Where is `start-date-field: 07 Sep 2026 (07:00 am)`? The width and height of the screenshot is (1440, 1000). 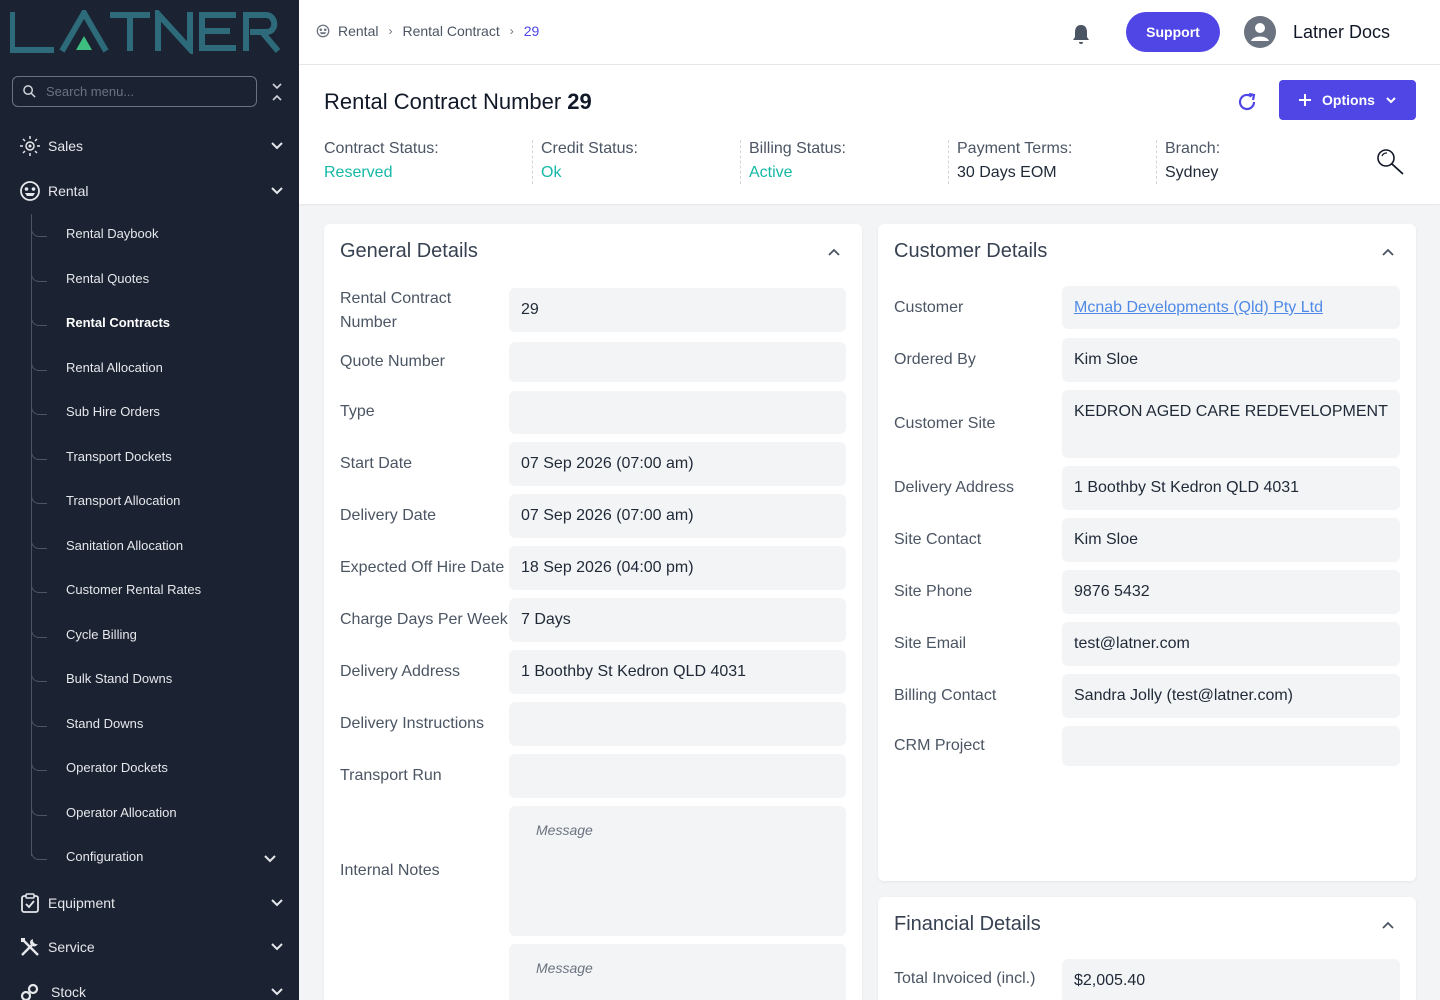 start-date-field: 07 Sep 2026 (07:00 am) is located at coordinates (677, 464).